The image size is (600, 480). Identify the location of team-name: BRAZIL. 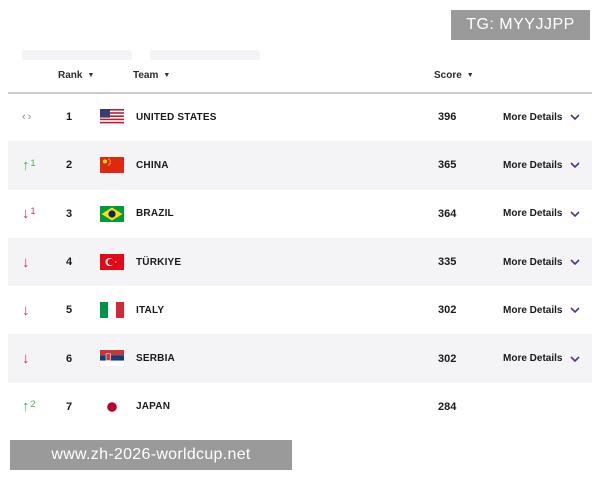
(155, 214).